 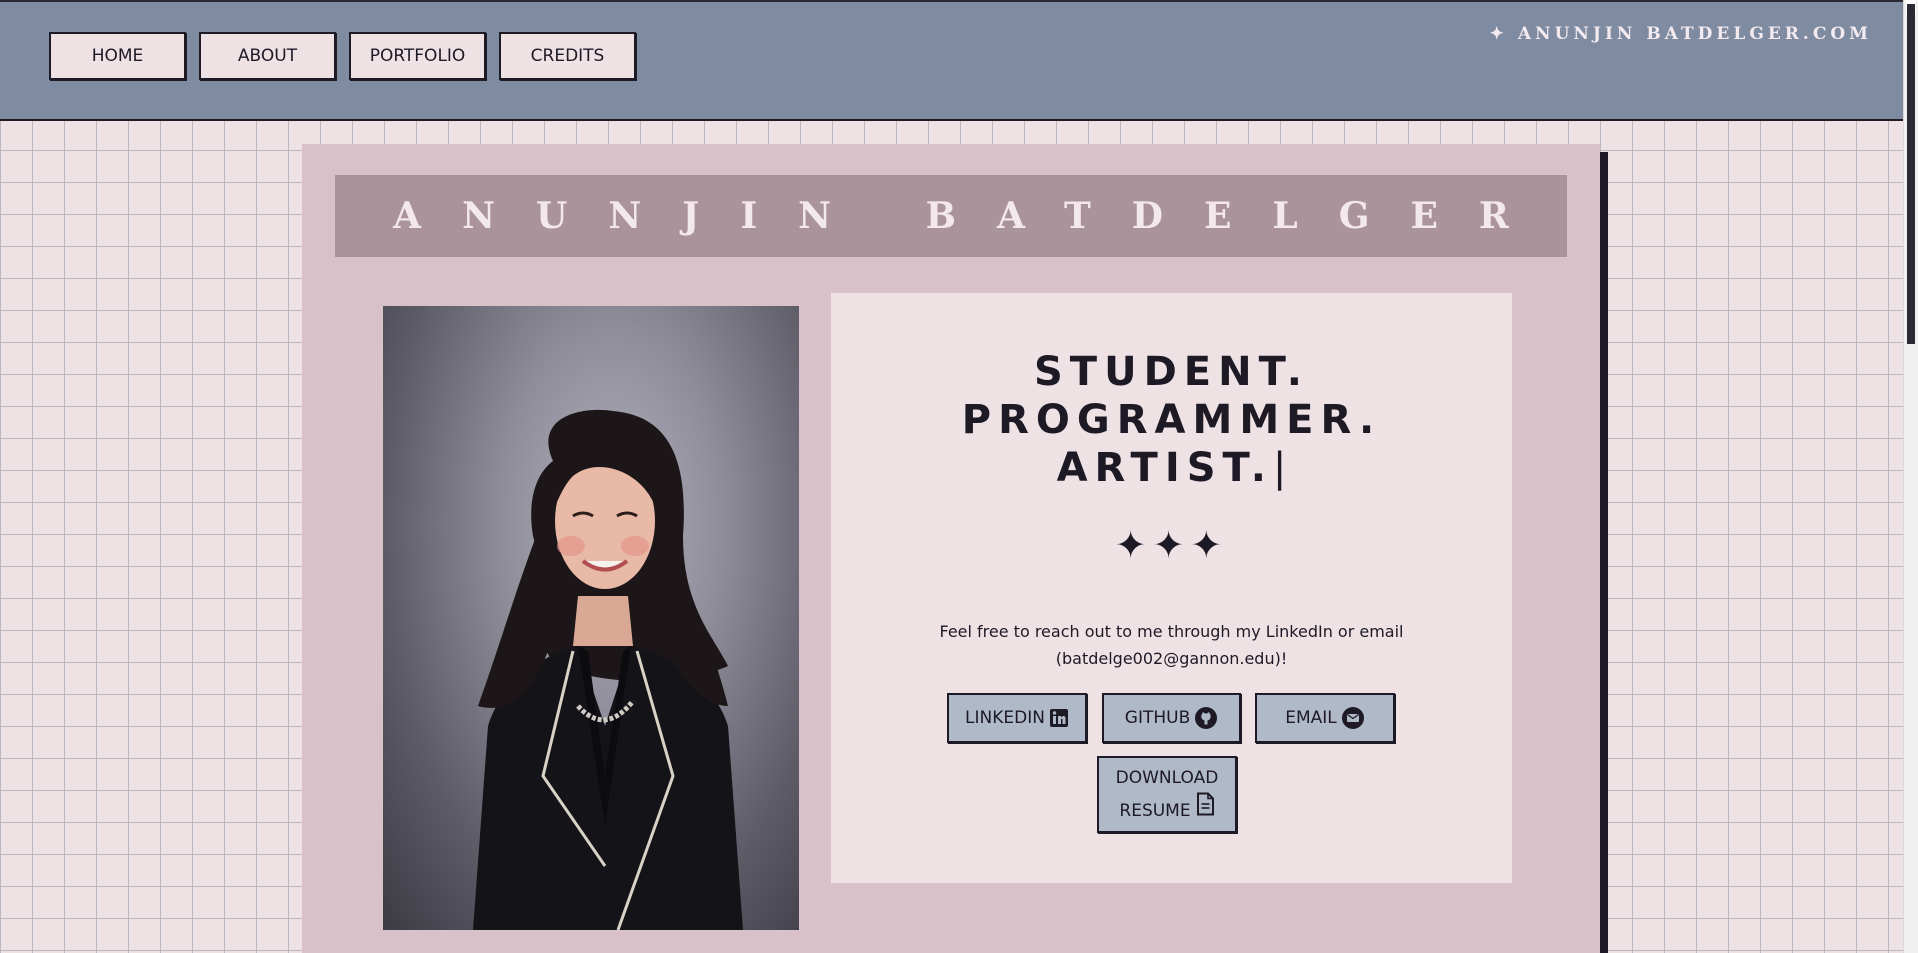 What do you see at coordinates (1910, 476) in the screenshot?
I see `page-scrollbar` at bounding box center [1910, 476].